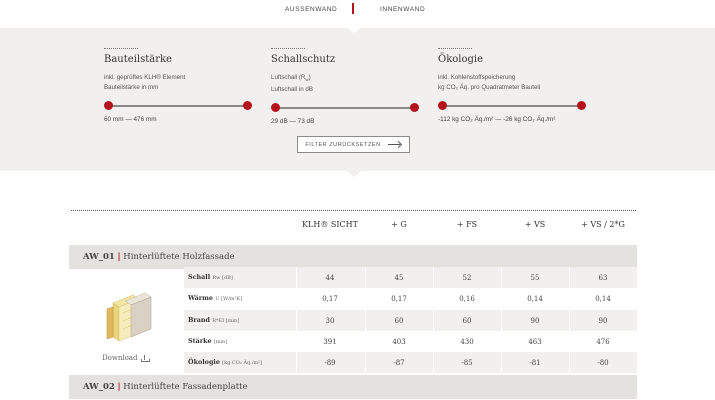  What do you see at coordinates (131, 87) in the screenshot?
I see `filter-desc-2: Bauteilstärke in mm` at bounding box center [131, 87].